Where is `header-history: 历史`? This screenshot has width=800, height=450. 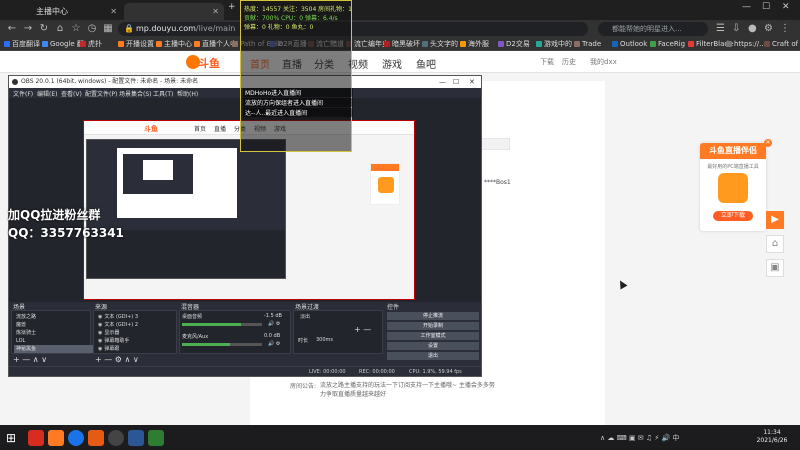
header-history: 历史 is located at coordinates (569, 62).